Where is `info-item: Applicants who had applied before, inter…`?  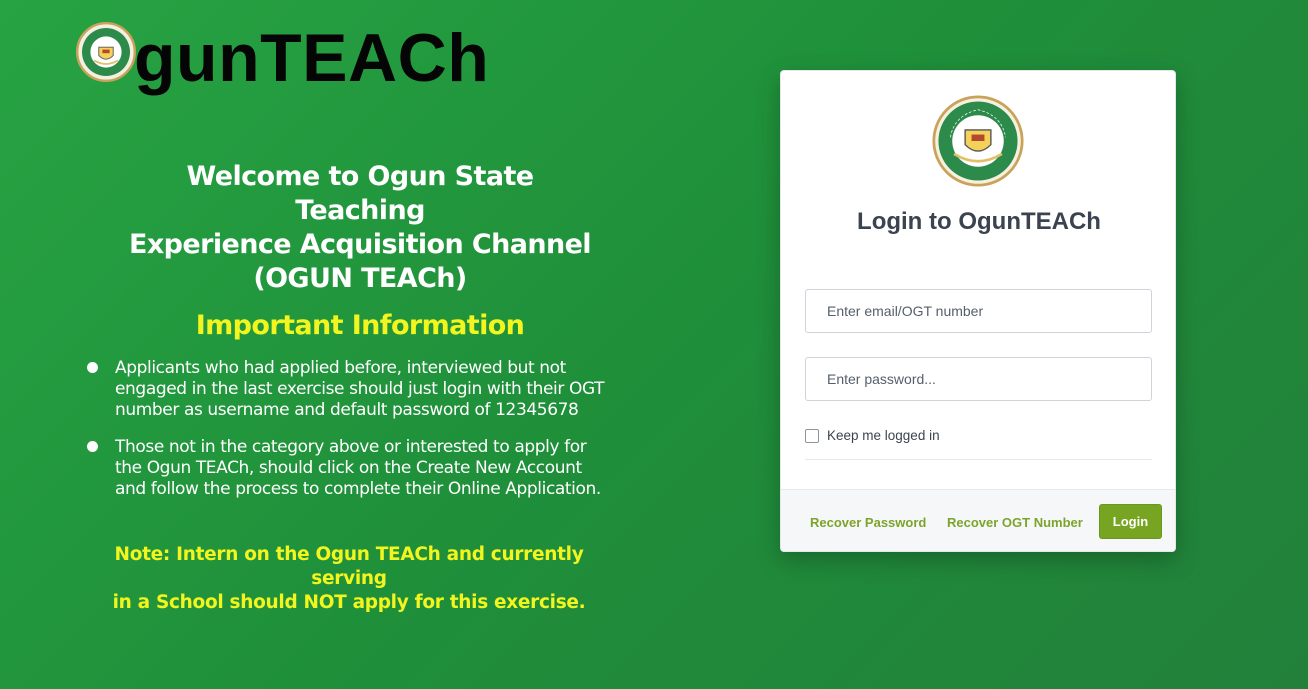 info-item: Applicants who had applied before, inter… is located at coordinates (346, 389).